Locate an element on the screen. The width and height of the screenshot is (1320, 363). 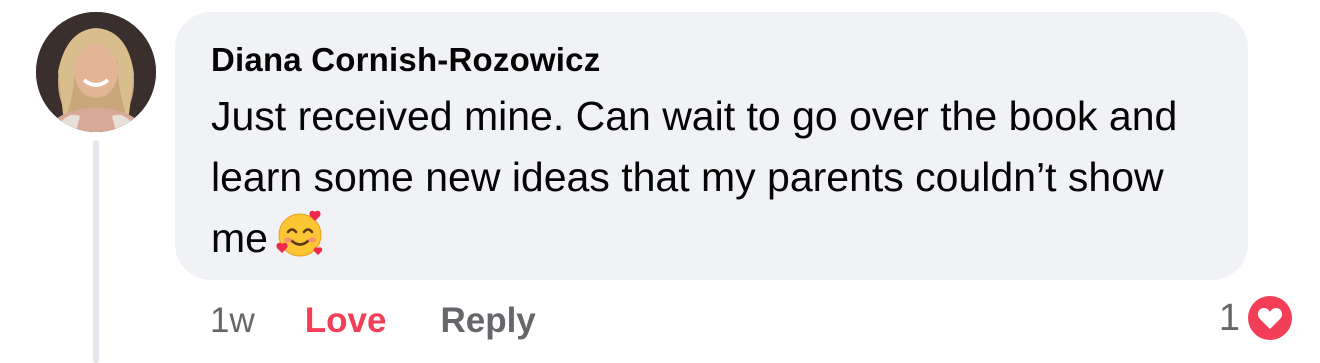
comment-timestamp: 1w is located at coordinates (232, 321).